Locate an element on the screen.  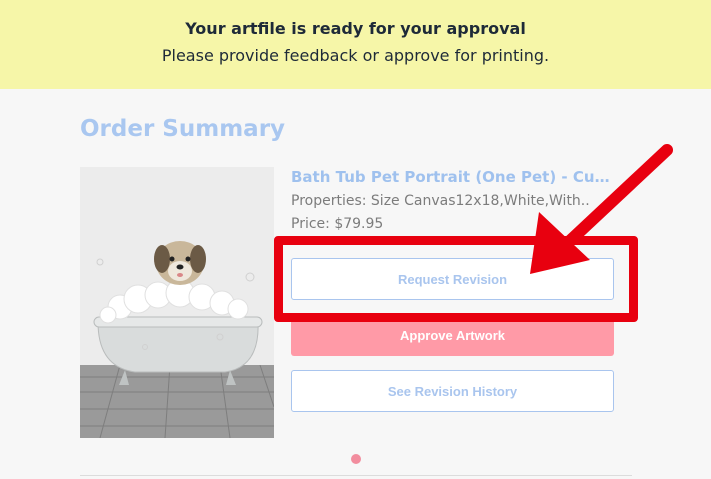
divider is located at coordinates (356, 475).